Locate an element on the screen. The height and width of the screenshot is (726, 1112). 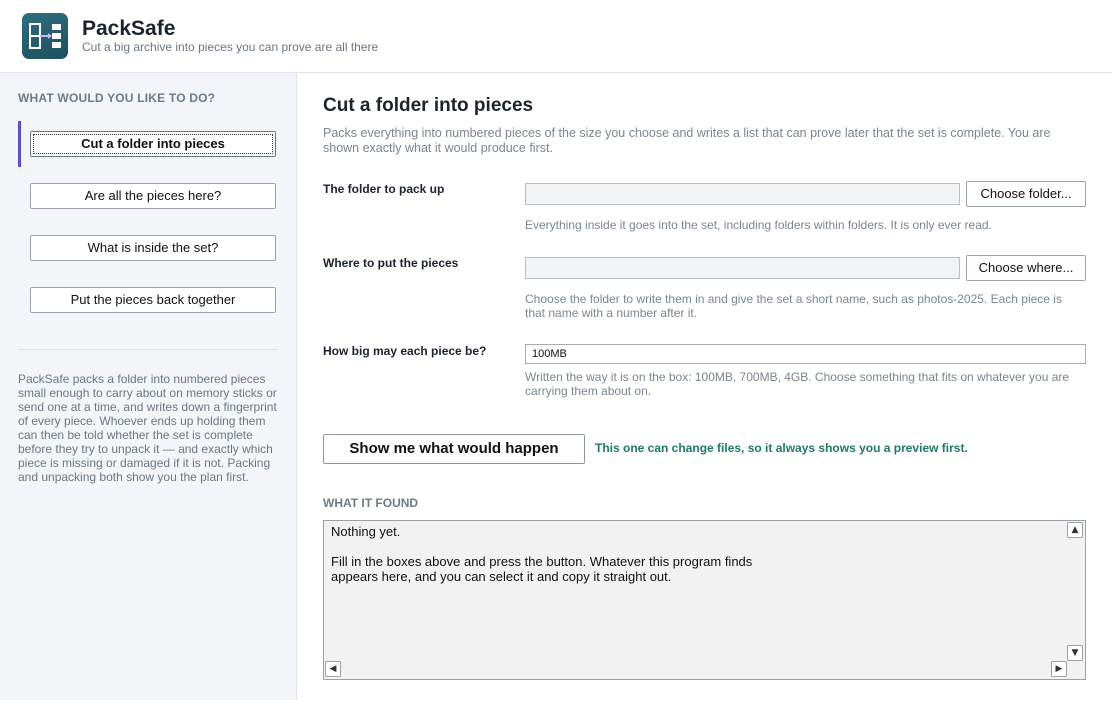
page-title: Cut a folder into pieces is located at coordinates (428, 105).